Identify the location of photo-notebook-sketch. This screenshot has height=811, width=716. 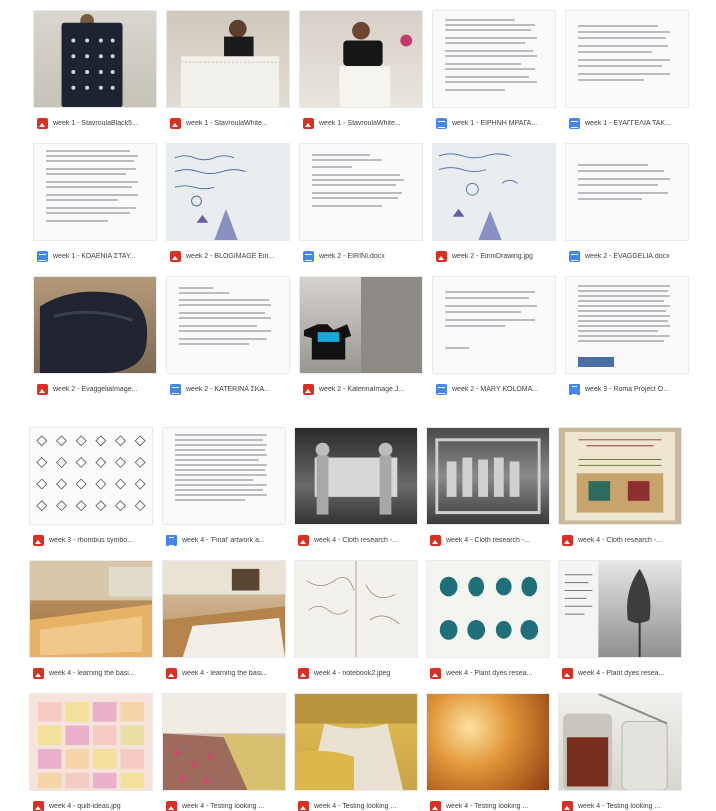
(353, 609).